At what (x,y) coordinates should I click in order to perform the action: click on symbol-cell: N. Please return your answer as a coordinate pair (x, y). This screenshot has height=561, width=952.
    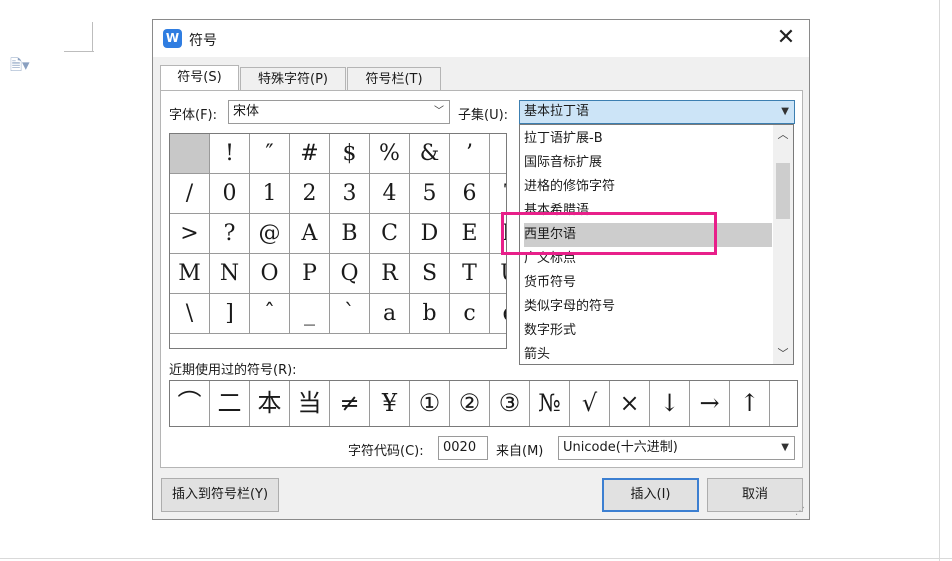
    Looking at the image, I should click on (230, 274).